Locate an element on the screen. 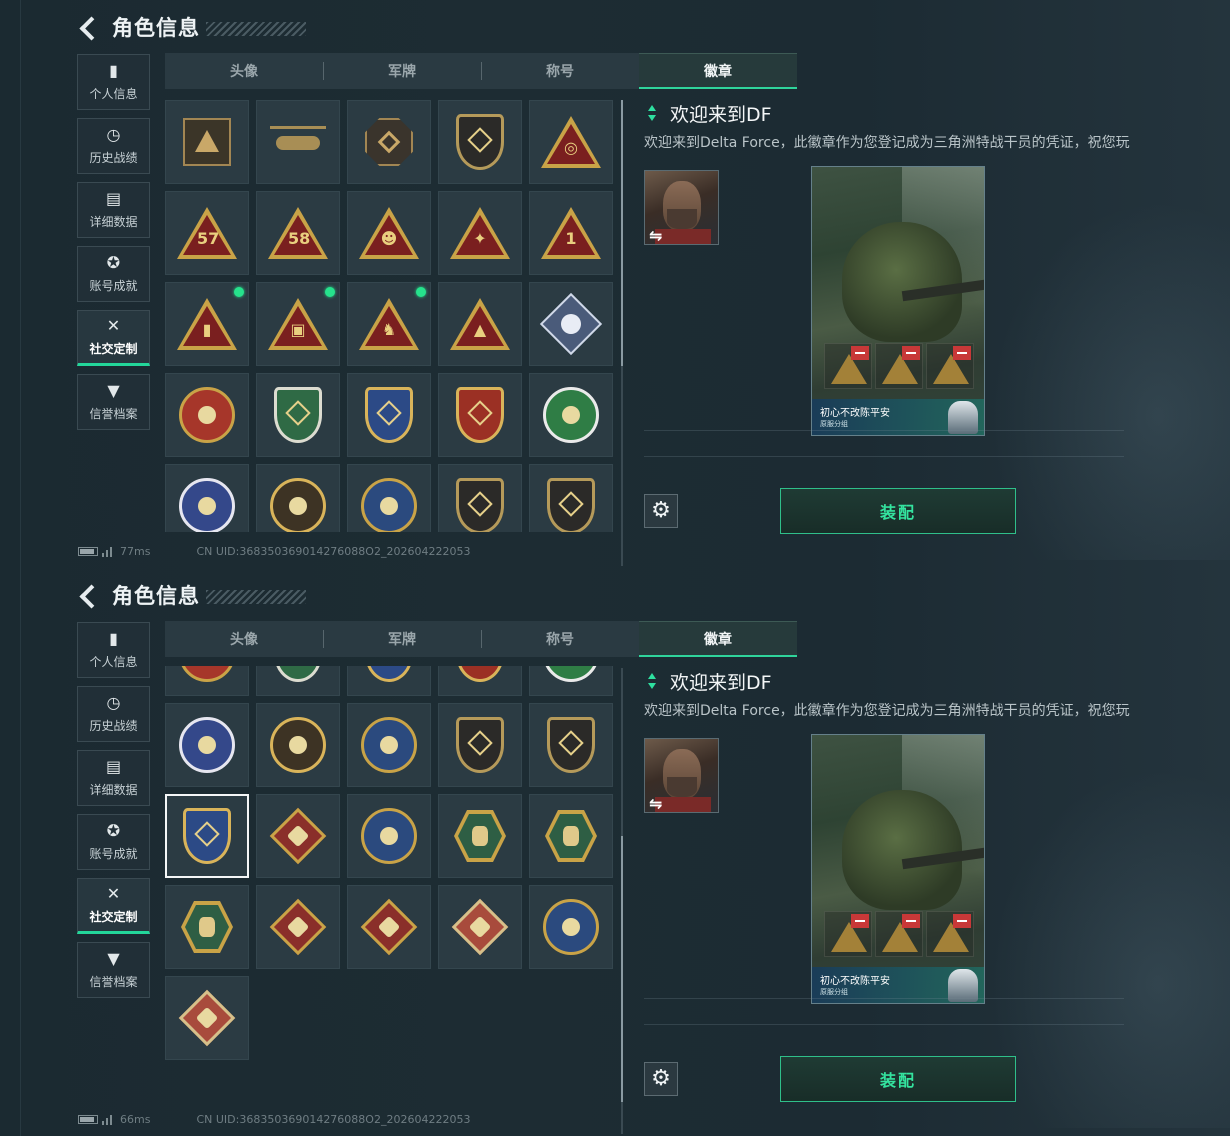 This screenshot has width=1230, height=1136. eagle-circle-badge is located at coordinates (389, 836).